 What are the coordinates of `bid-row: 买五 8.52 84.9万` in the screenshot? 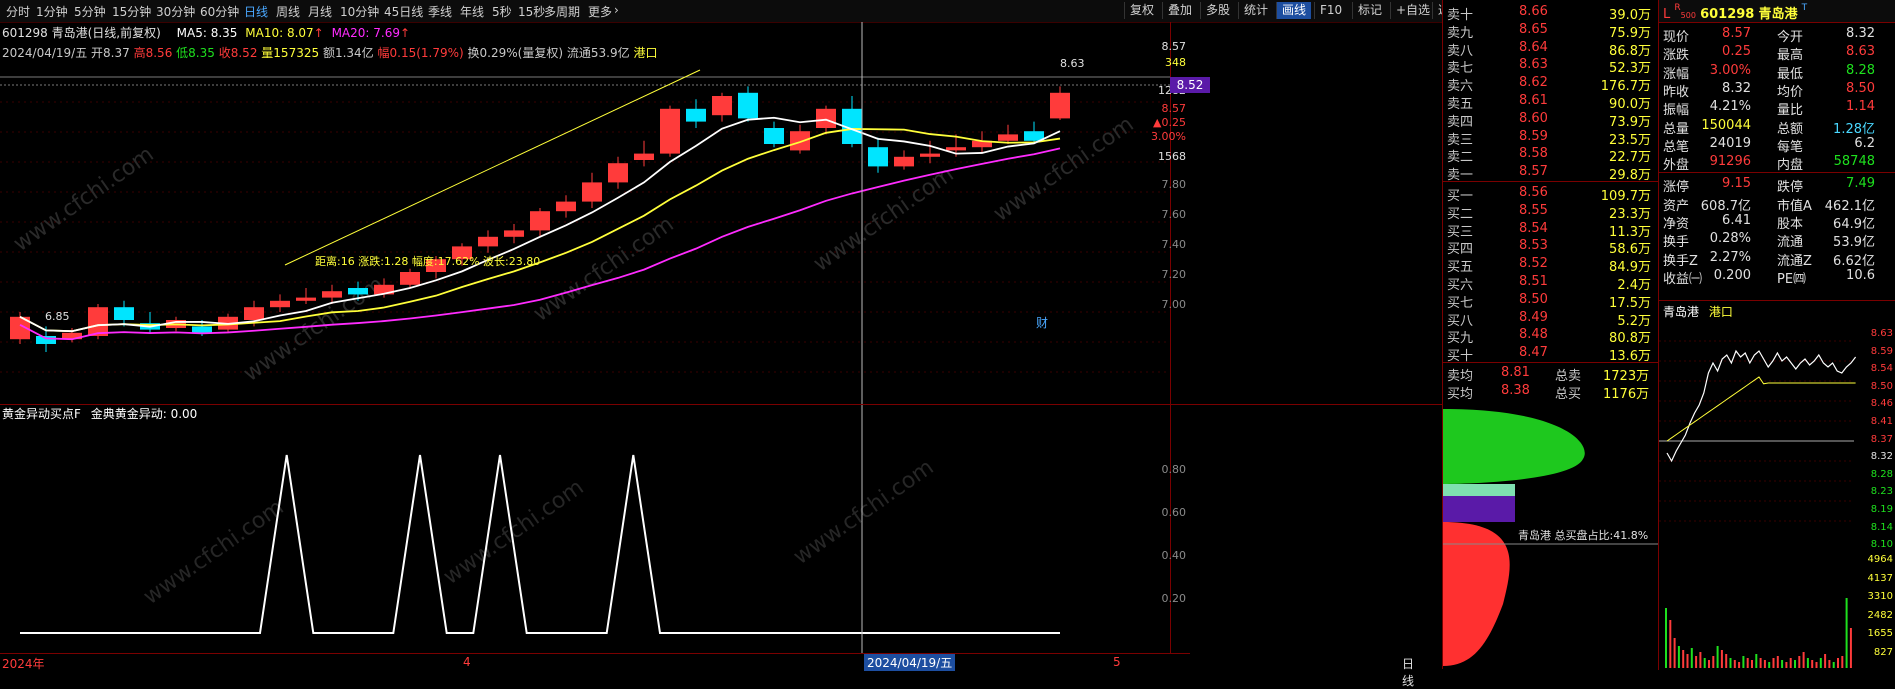 It's located at (1551, 265).